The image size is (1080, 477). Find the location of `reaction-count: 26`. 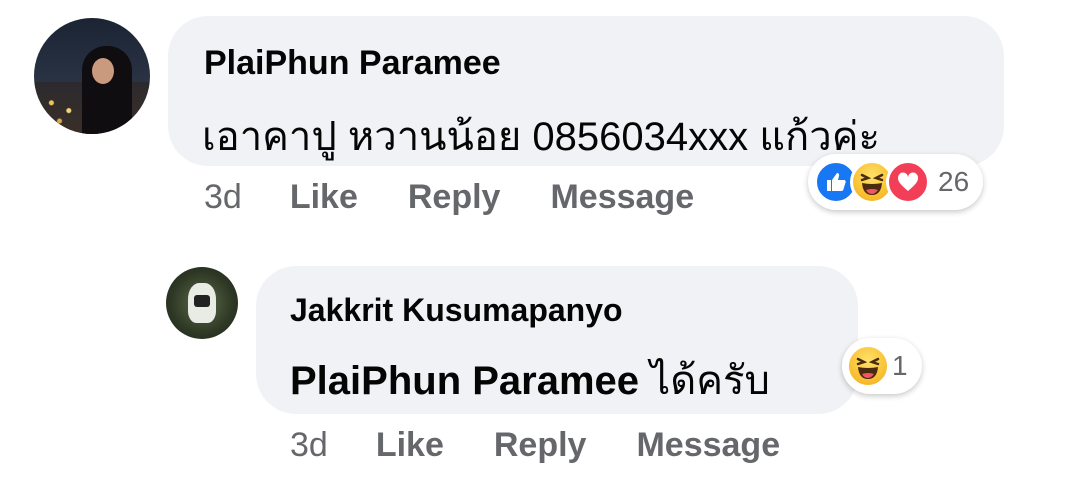

reaction-count: 26 is located at coordinates (954, 181).